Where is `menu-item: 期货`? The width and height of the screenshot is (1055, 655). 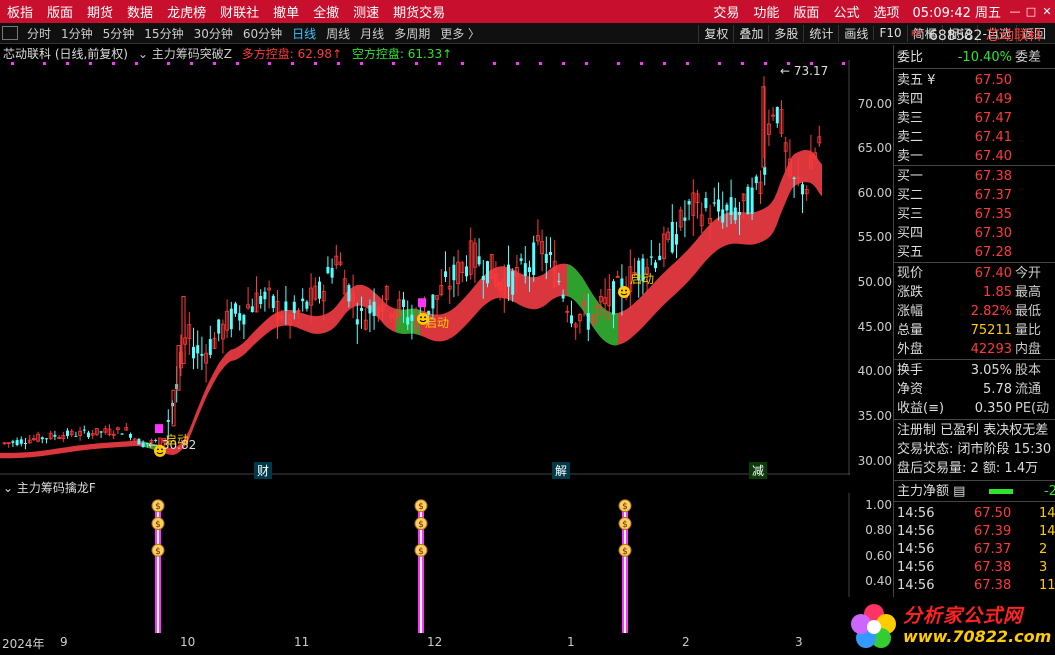
menu-item: 期货 is located at coordinates (100, 11).